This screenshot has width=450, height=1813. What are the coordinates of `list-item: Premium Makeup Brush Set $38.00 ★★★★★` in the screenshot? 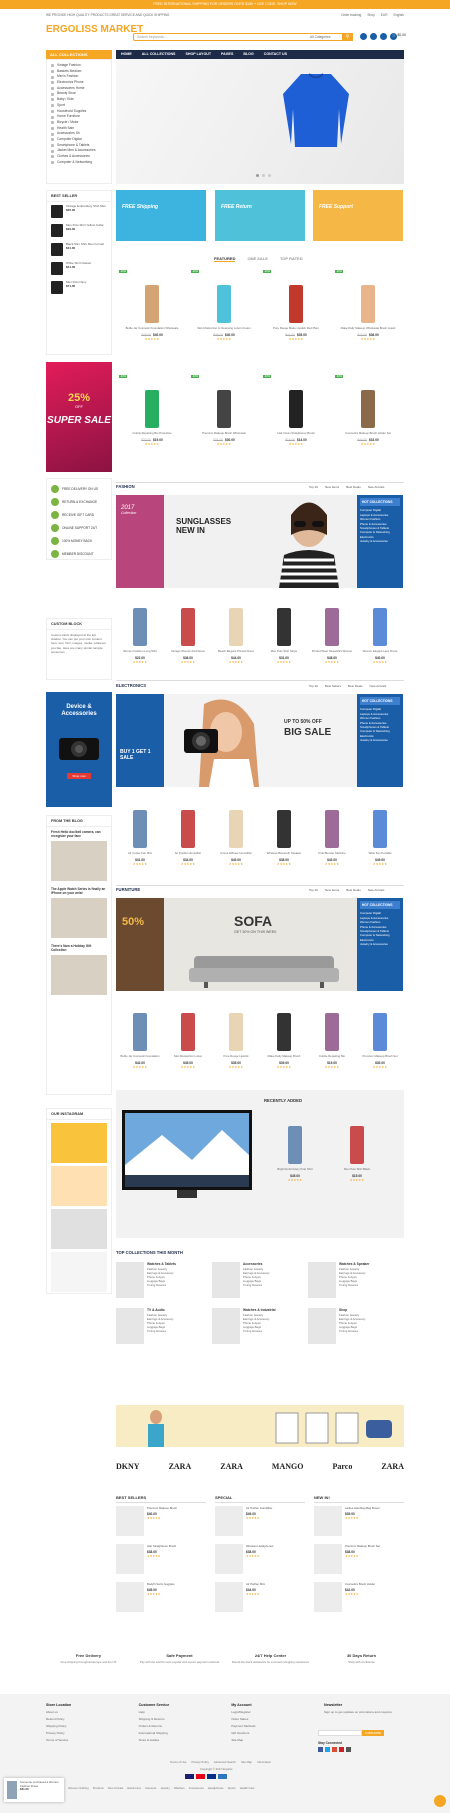 It's located at (359, 1563).